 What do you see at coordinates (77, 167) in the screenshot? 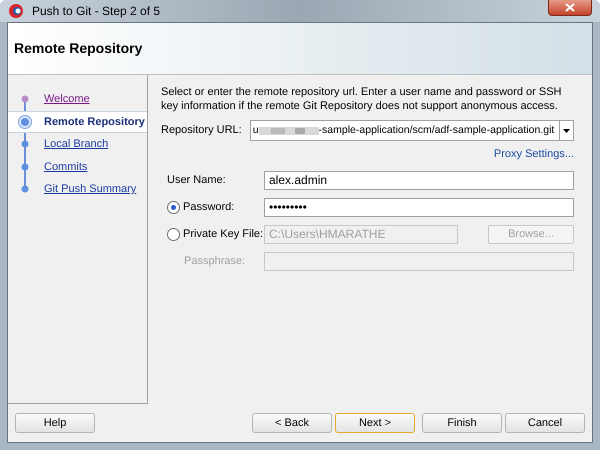
I see `step-item: Commits` at bounding box center [77, 167].